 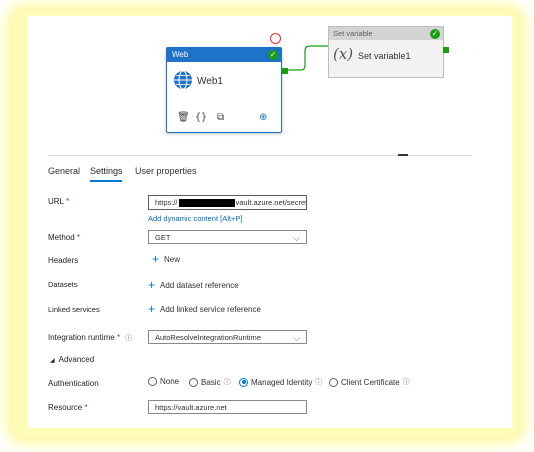 What do you see at coordinates (59, 201) in the screenshot?
I see `url-label: URL *` at bounding box center [59, 201].